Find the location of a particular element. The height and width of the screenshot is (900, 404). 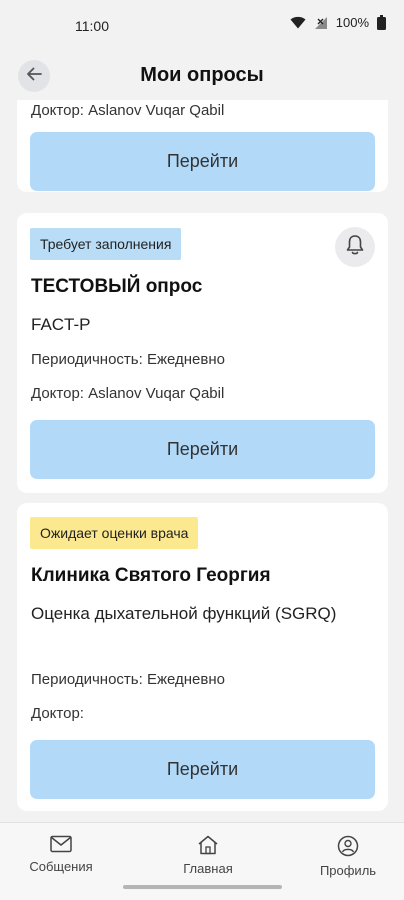

survey-card: Доктор: Aslanov Vuqar Qabil Перейти is located at coordinates (202, 146).